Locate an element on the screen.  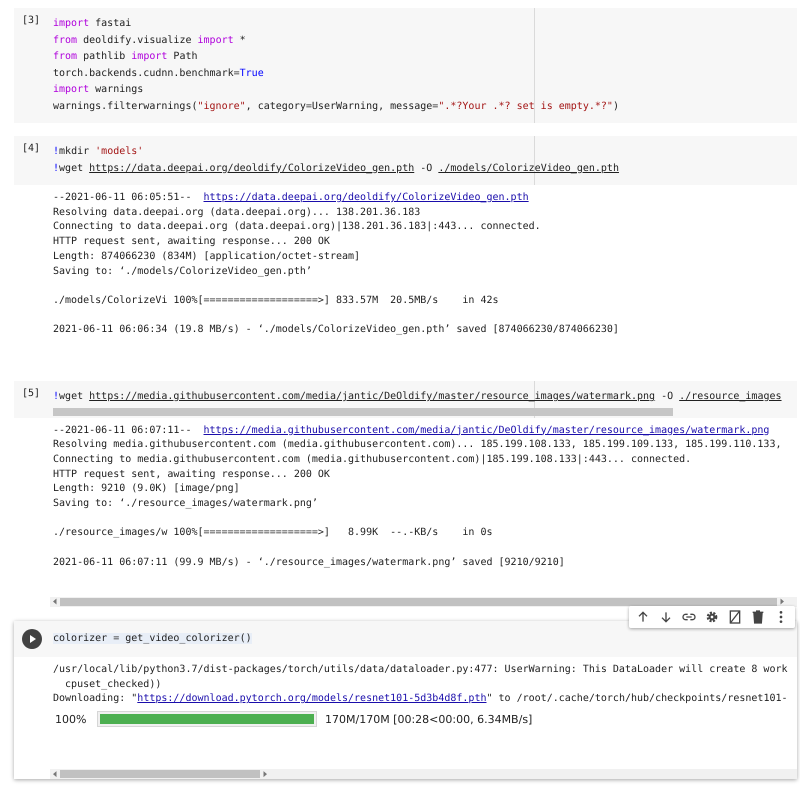
output-line: Connecting to media.githubusercontent.com (media.githubusercontent.com)|185.199.108.133|:443... connected. is located at coordinates (372, 459).